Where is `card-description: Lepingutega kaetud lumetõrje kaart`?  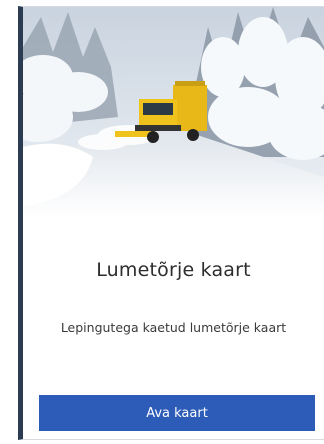 card-description: Lepingutega kaetud lumetõrje kaart is located at coordinates (173, 327).